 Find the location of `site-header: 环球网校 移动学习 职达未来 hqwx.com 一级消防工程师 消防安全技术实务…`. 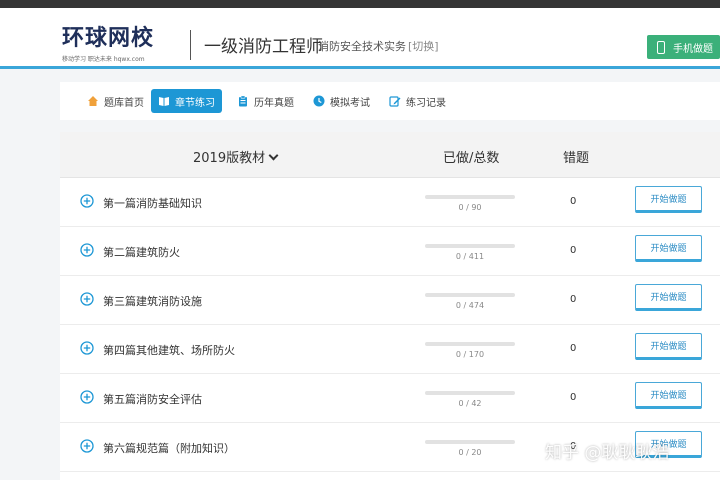

site-header: 环球网校 移动学习 职达未来 hqwx.com 一级消防工程师 消防安全技术实务… is located at coordinates (360, 38).